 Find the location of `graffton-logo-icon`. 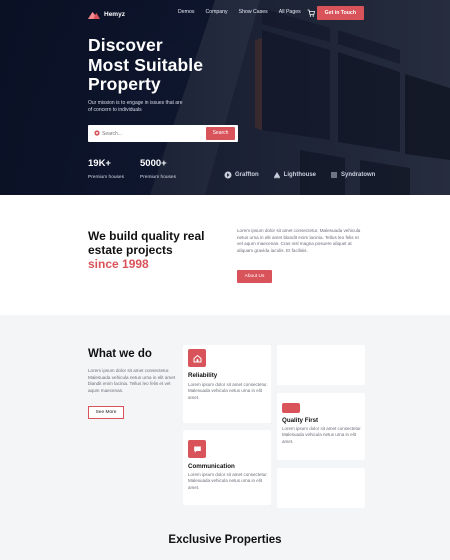

graffton-logo-icon is located at coordinates (228, 175).